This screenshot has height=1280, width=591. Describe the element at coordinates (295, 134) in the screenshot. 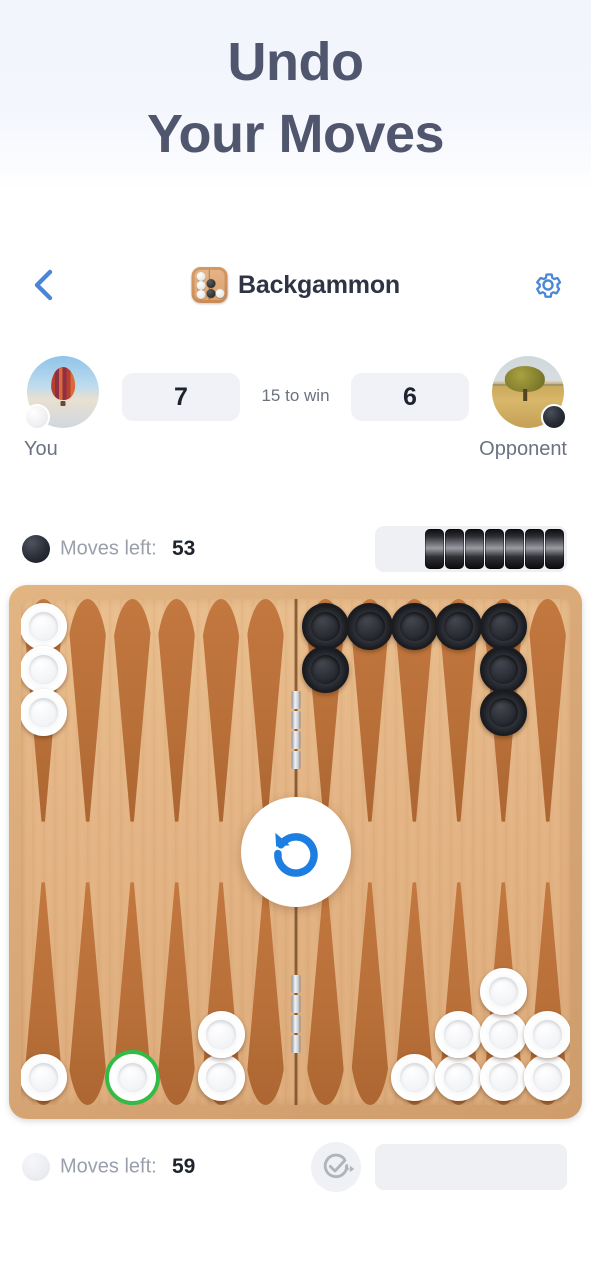

I see `promo-title-line-2: Your Moves` at that location.